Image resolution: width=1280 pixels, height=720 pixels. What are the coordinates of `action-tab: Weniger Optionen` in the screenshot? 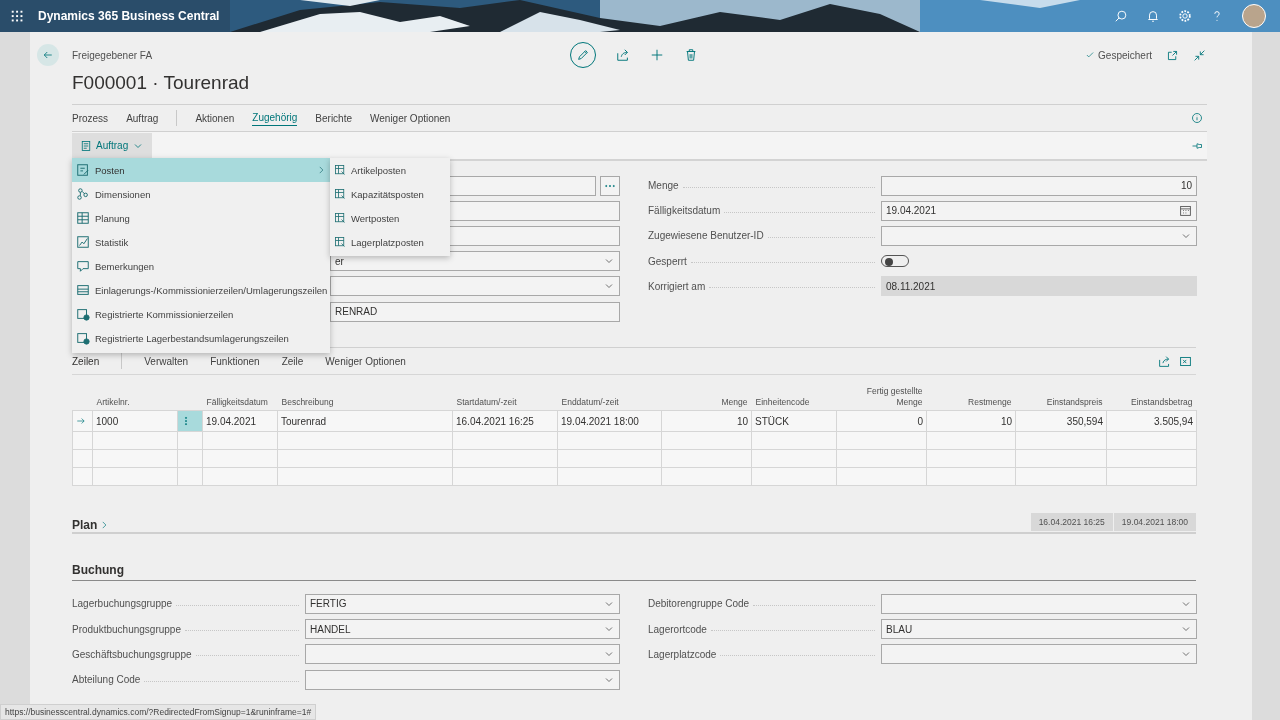 It's located at (410, 118).